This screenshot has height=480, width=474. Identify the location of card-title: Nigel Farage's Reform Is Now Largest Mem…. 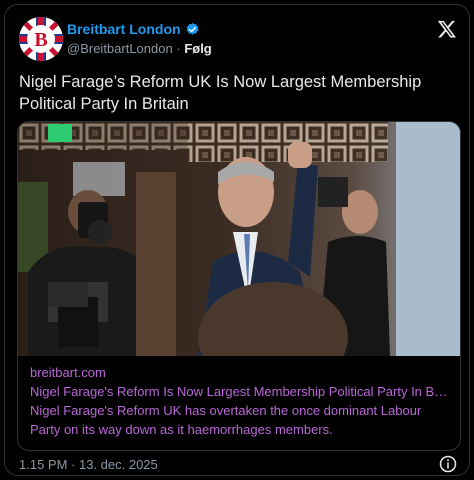
(240, 391).